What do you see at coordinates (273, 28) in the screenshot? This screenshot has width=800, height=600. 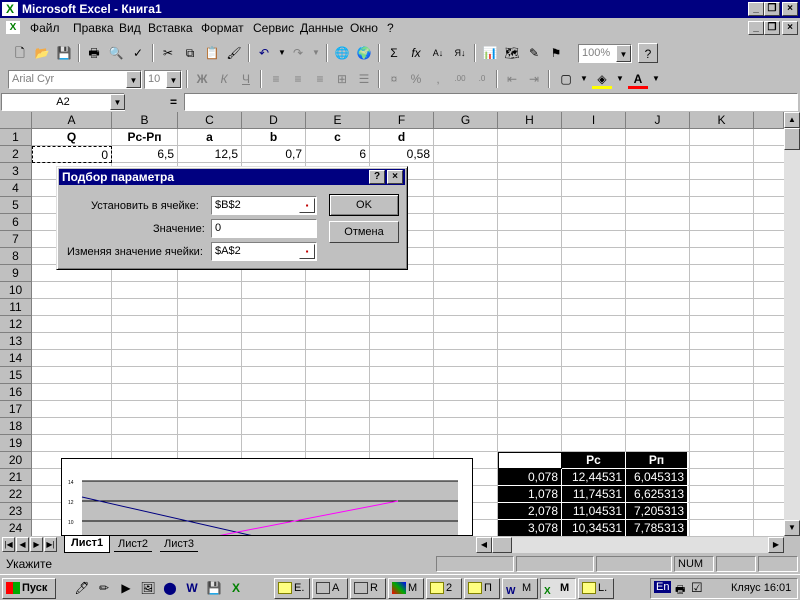 I see `menu-tools: Сервис` at bounding box center [273, 28].